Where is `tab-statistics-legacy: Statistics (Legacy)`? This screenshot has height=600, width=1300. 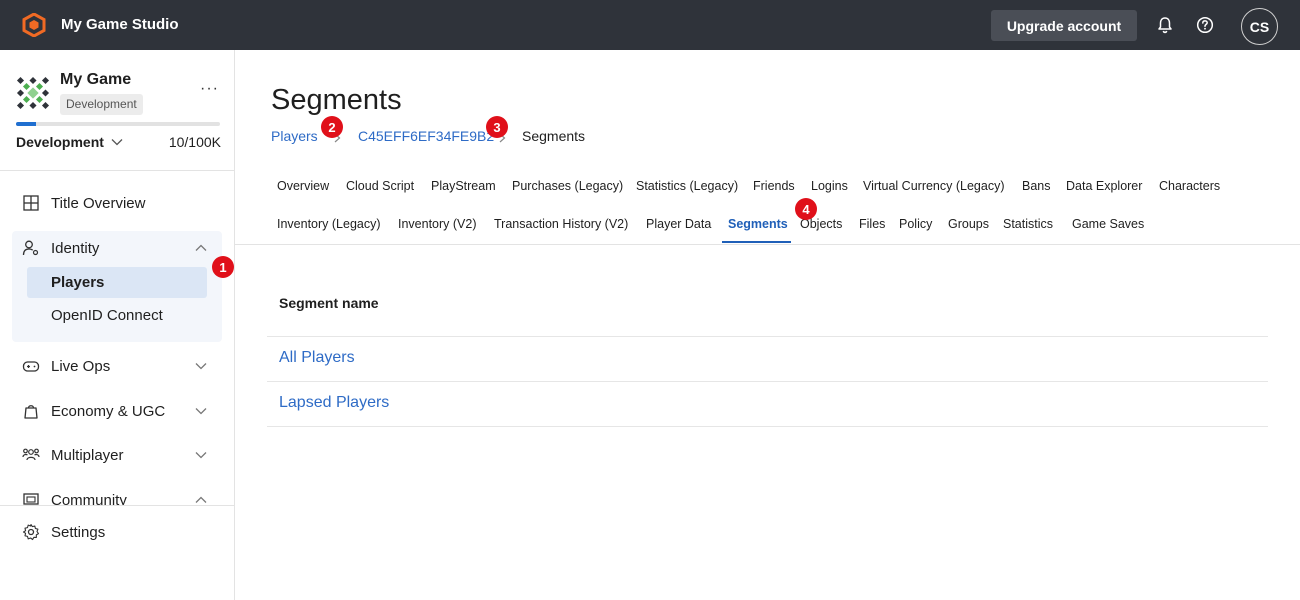 tab-statistics-legacy: Statistics (Legacy) is located at coordinates (687, 186).